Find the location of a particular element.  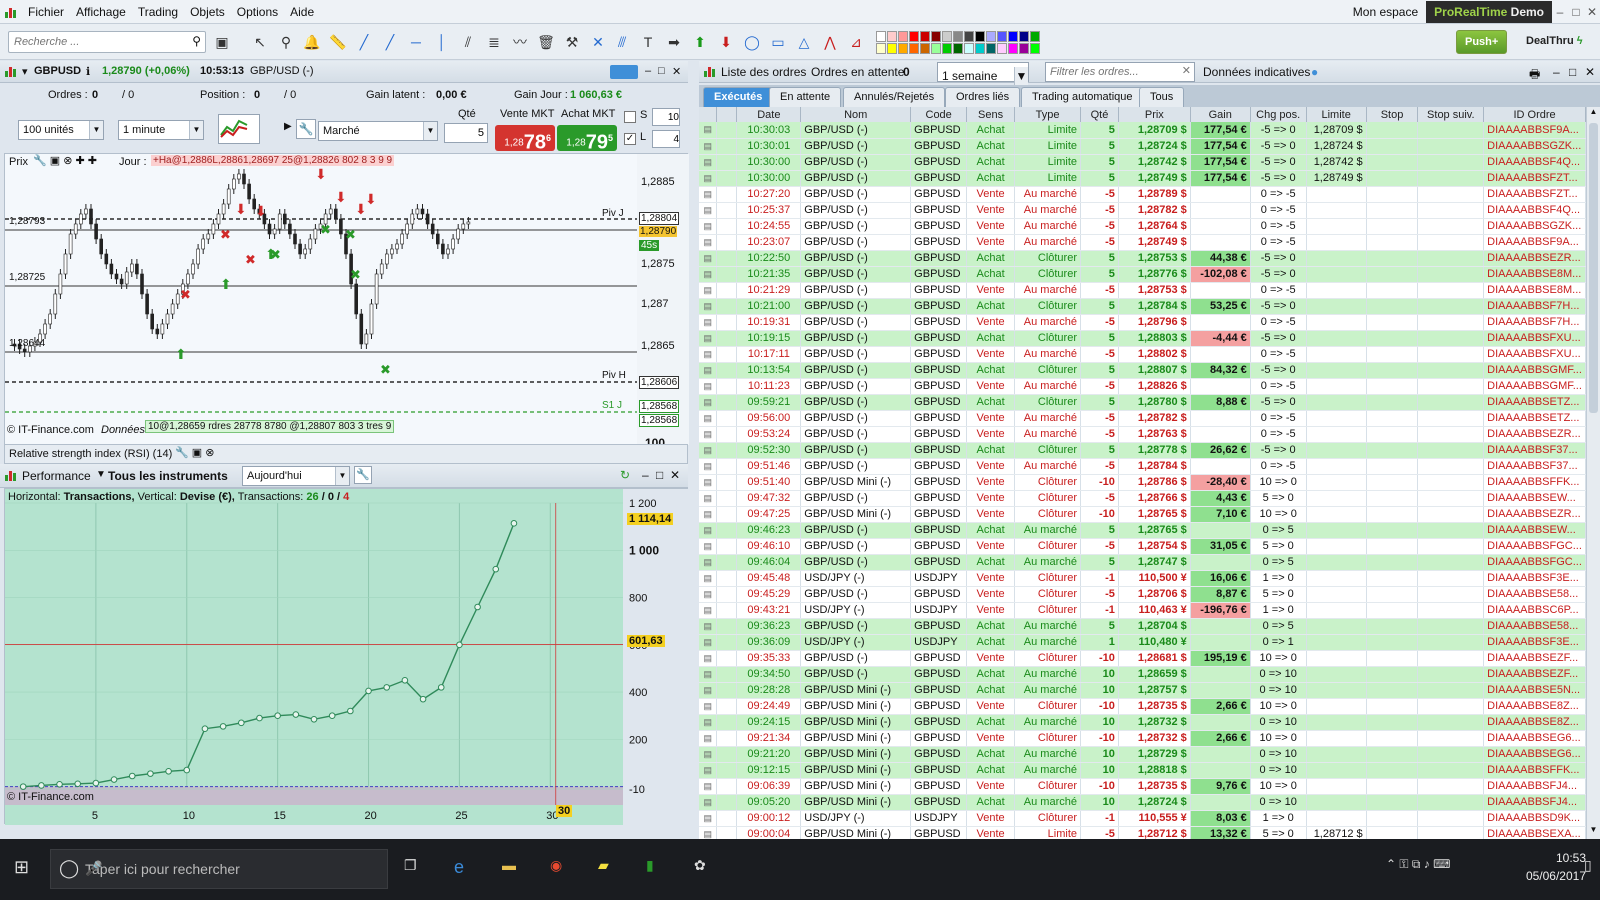

sell-arrow-icon: ⬇ is located at coordinates (726, 42).